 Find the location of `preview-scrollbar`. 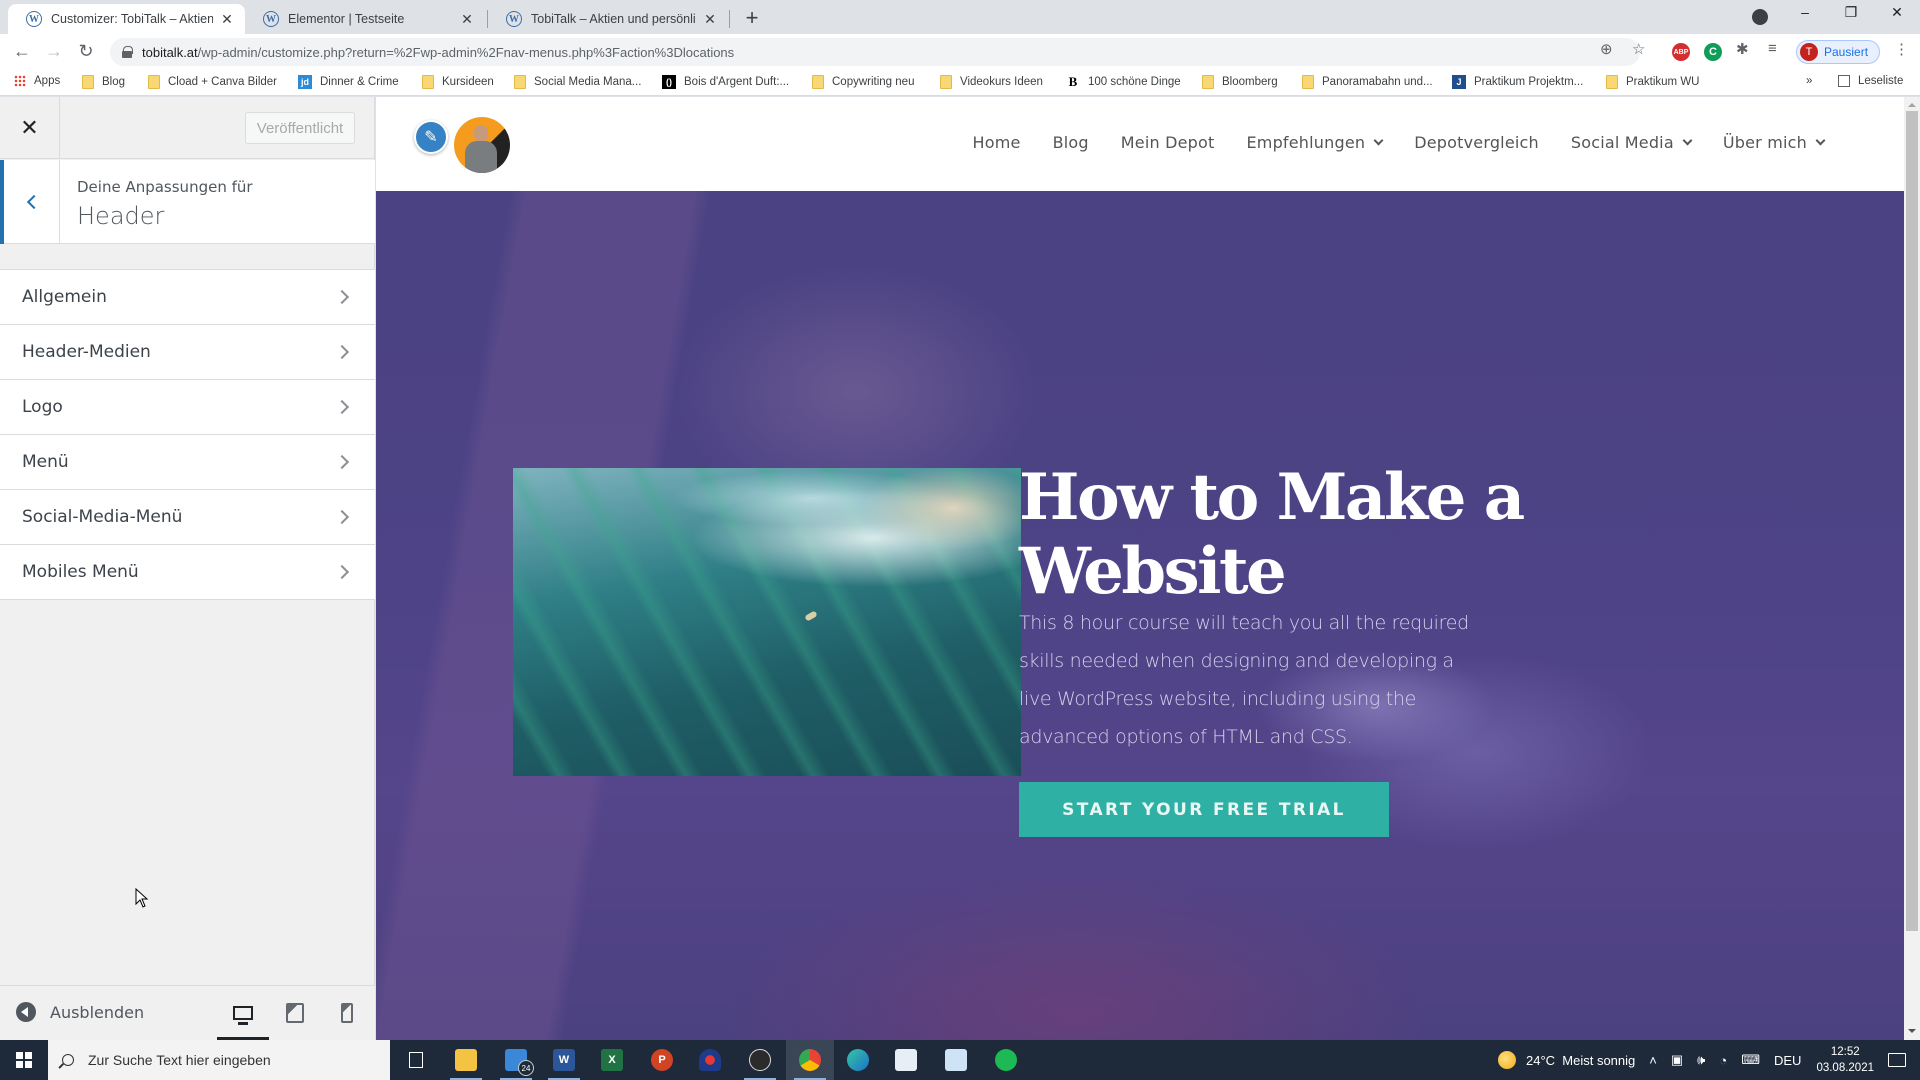

preview-scrollbar is located at coordinates (1912, 568).